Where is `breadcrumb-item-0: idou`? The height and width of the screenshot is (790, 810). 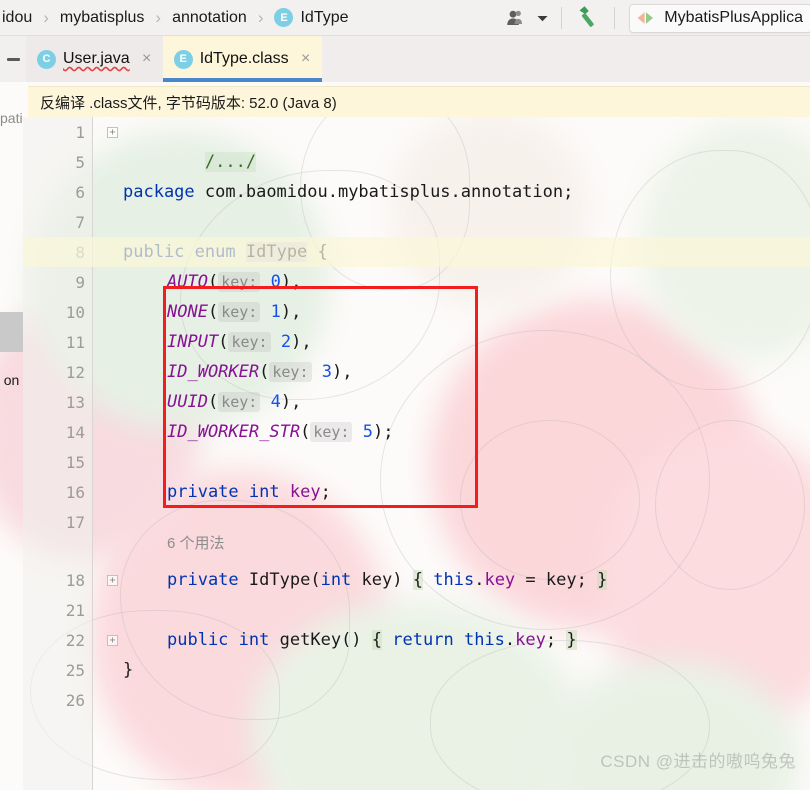 breadcrumb-item-0: idou is located at coordinates (17, 18).